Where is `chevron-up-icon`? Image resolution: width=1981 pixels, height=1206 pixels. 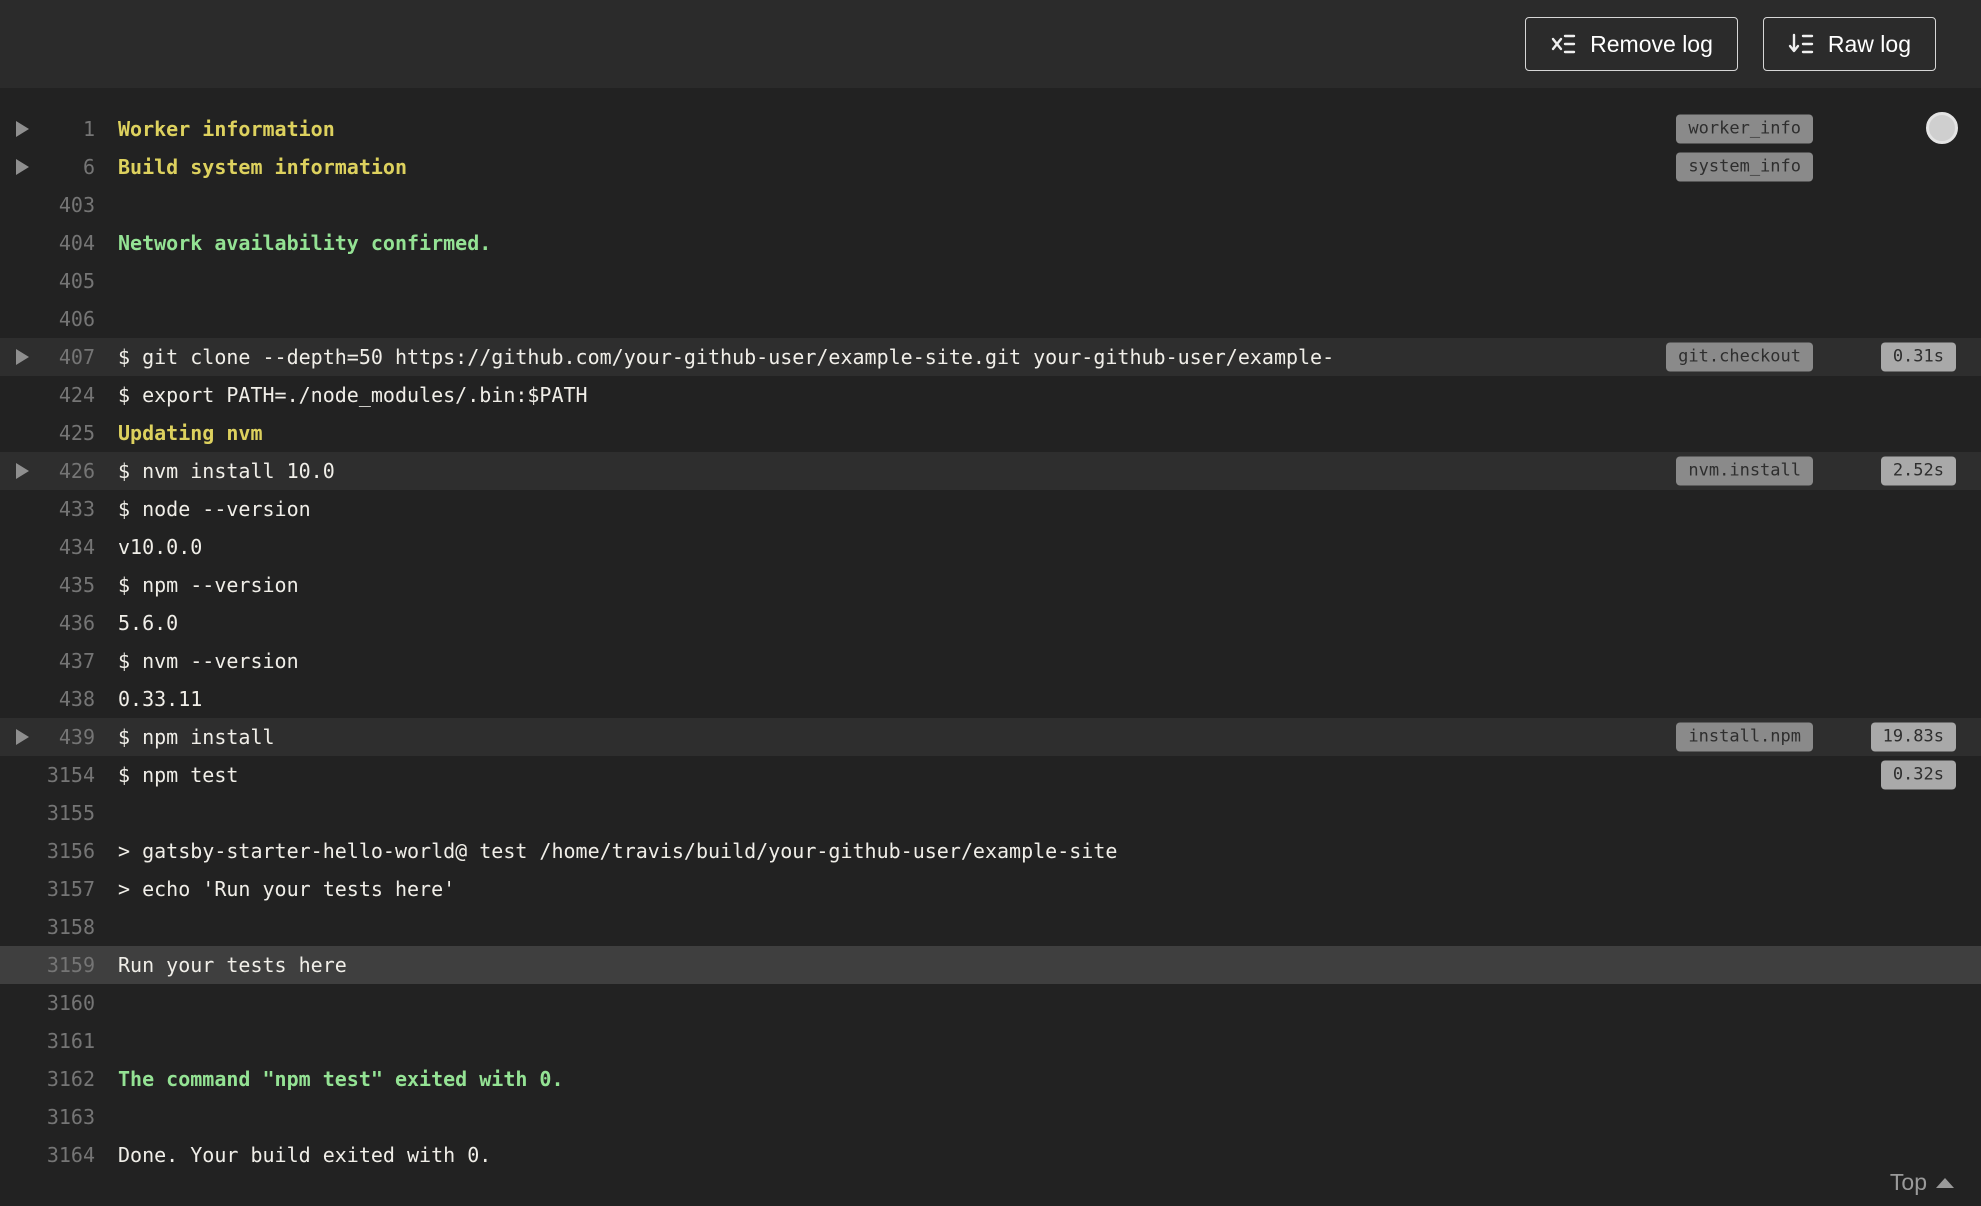 chevron-up-icon is located at coordinates (1945, 1182).